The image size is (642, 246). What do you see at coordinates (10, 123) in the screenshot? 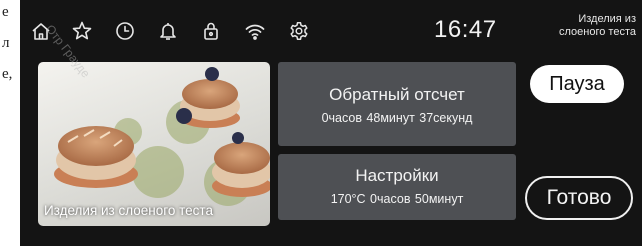
I see `background-document: е л е,` at bounding box center [10, 123].